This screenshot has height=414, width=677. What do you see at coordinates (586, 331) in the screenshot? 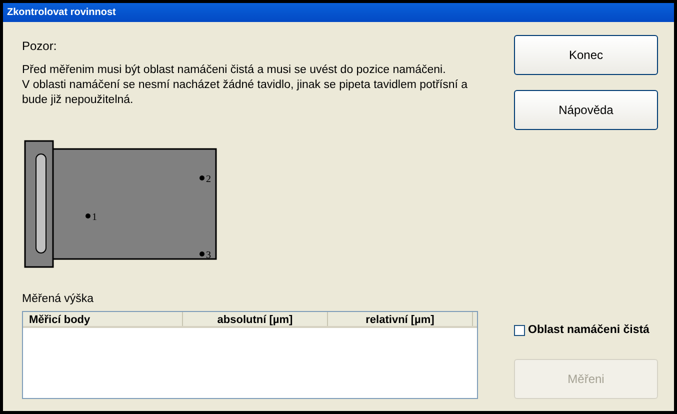
I see `clean-checkbox: Oblast namáčeni čistá` at bounding box center [586, 331].